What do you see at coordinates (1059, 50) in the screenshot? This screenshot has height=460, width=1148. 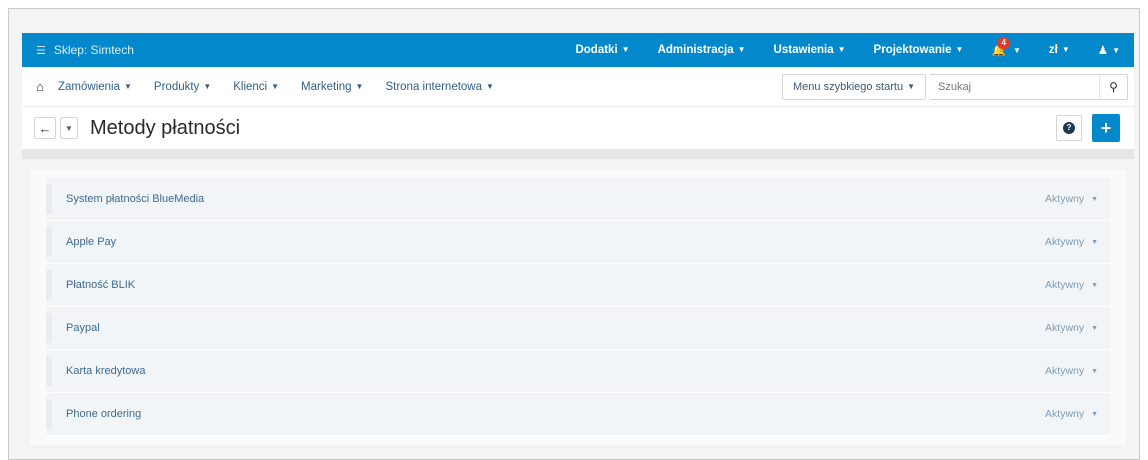 I see `currency-selector: zł ▼` at bounding box center [1059, 50].